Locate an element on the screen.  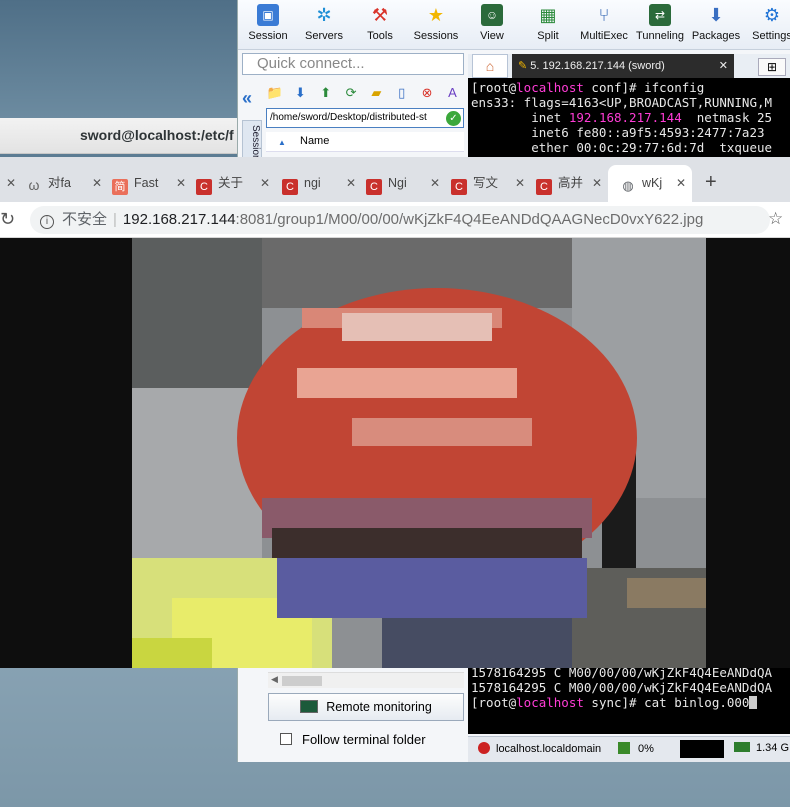
terminal-cursor is located at coordinates (753, 702).